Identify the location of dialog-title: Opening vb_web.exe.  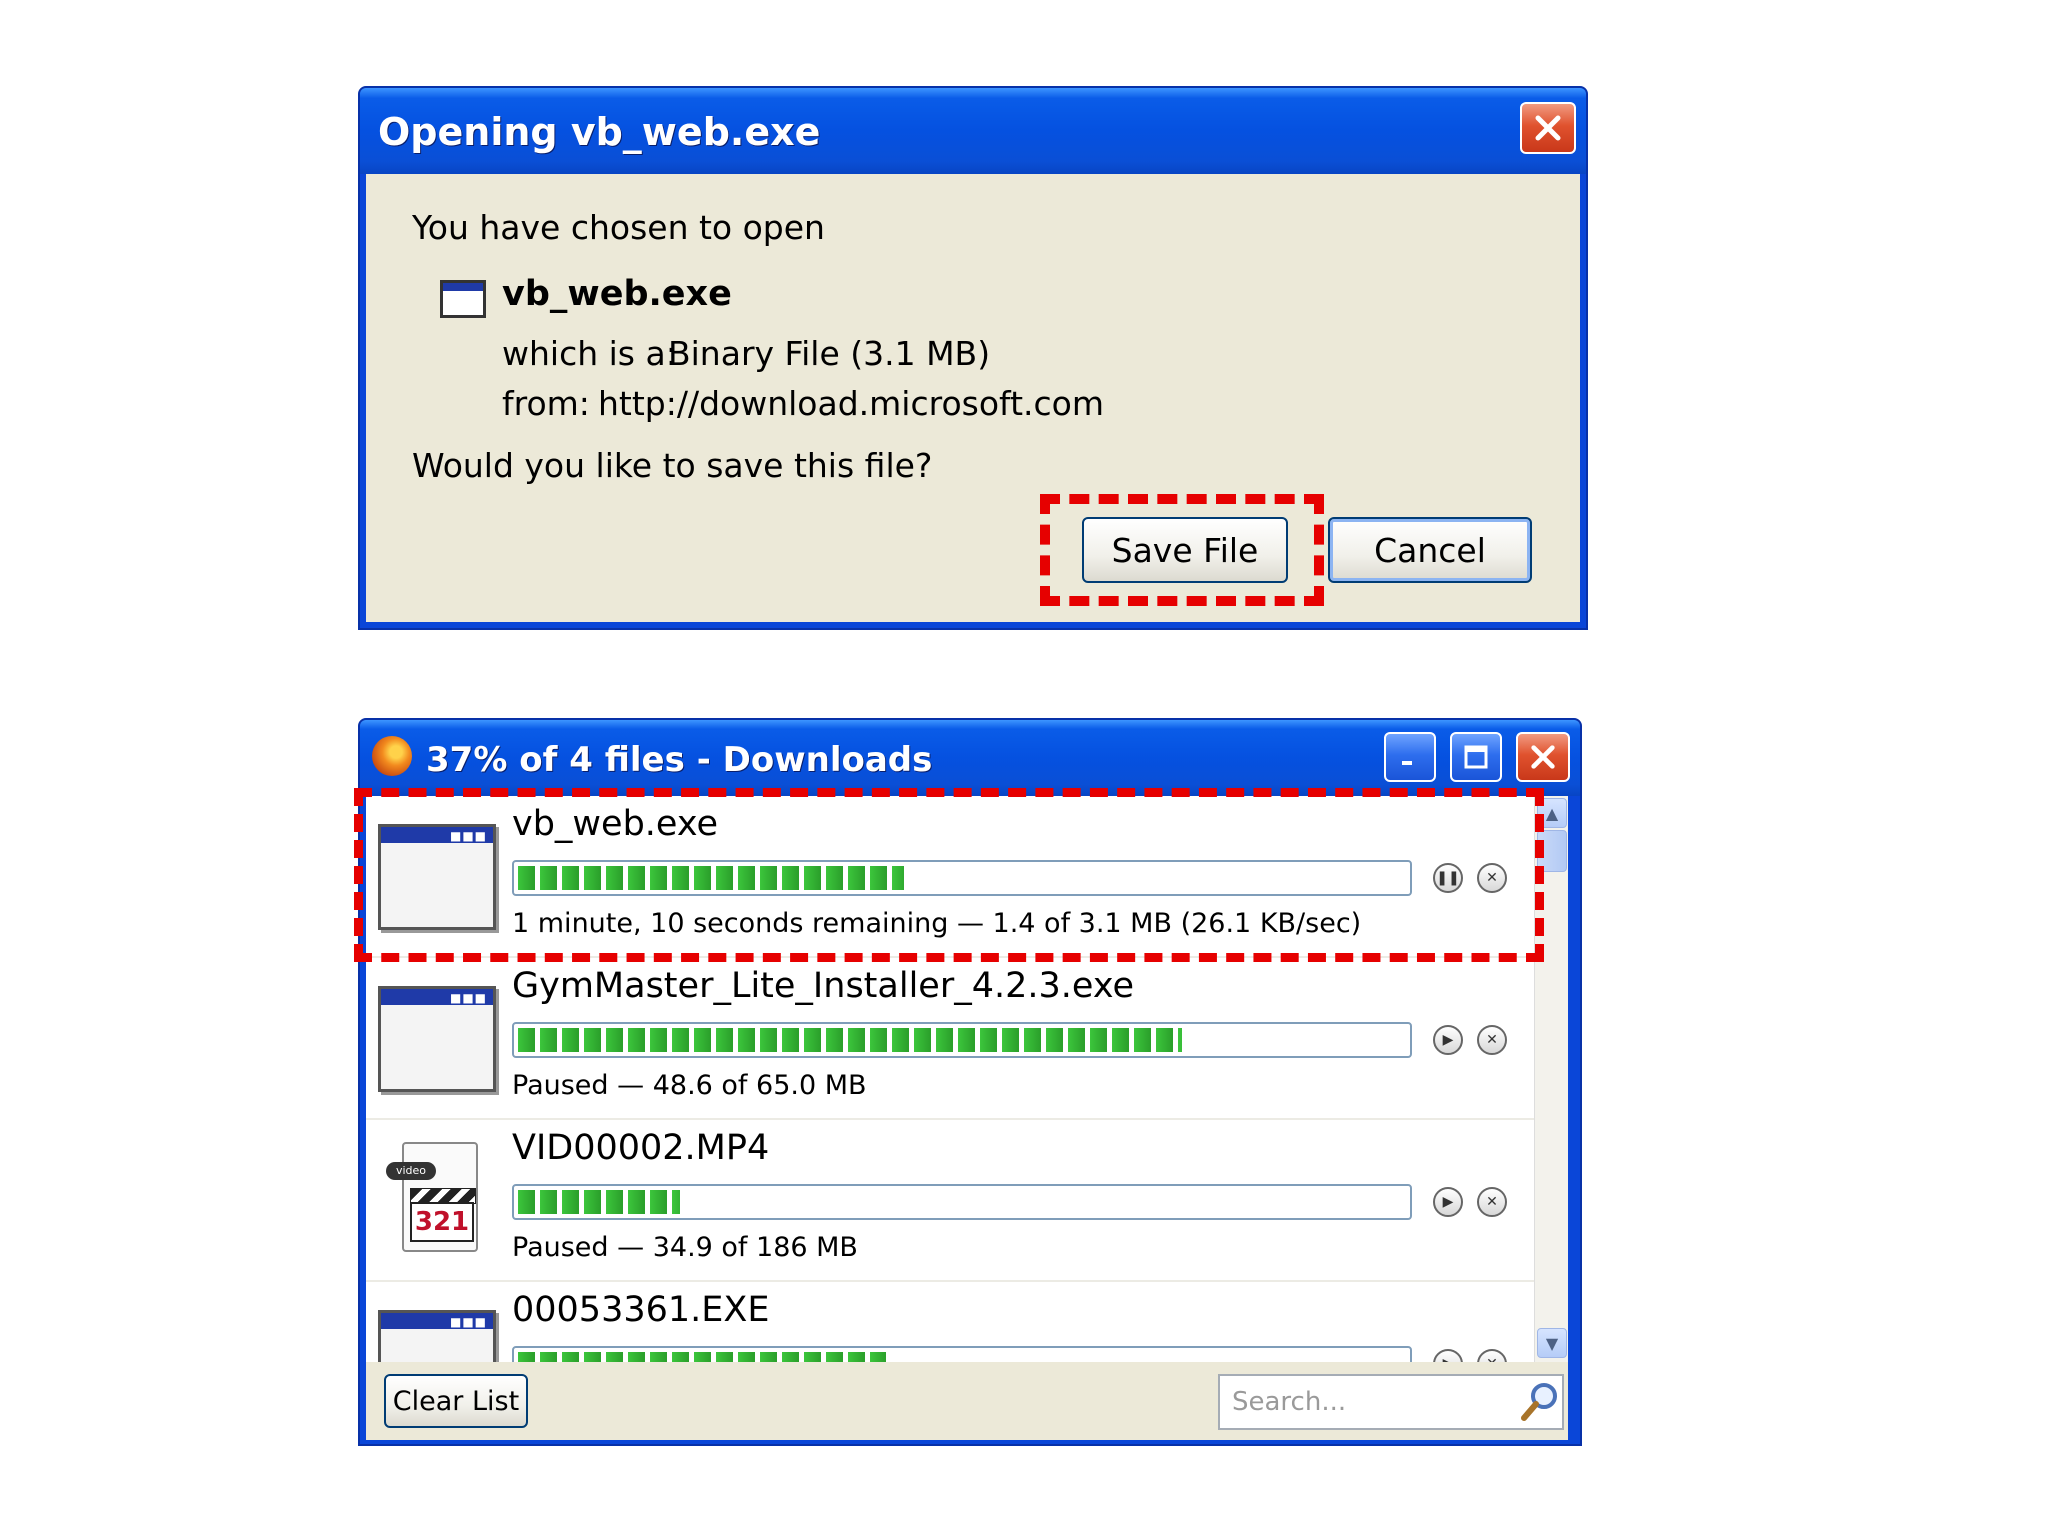
(599, 132).